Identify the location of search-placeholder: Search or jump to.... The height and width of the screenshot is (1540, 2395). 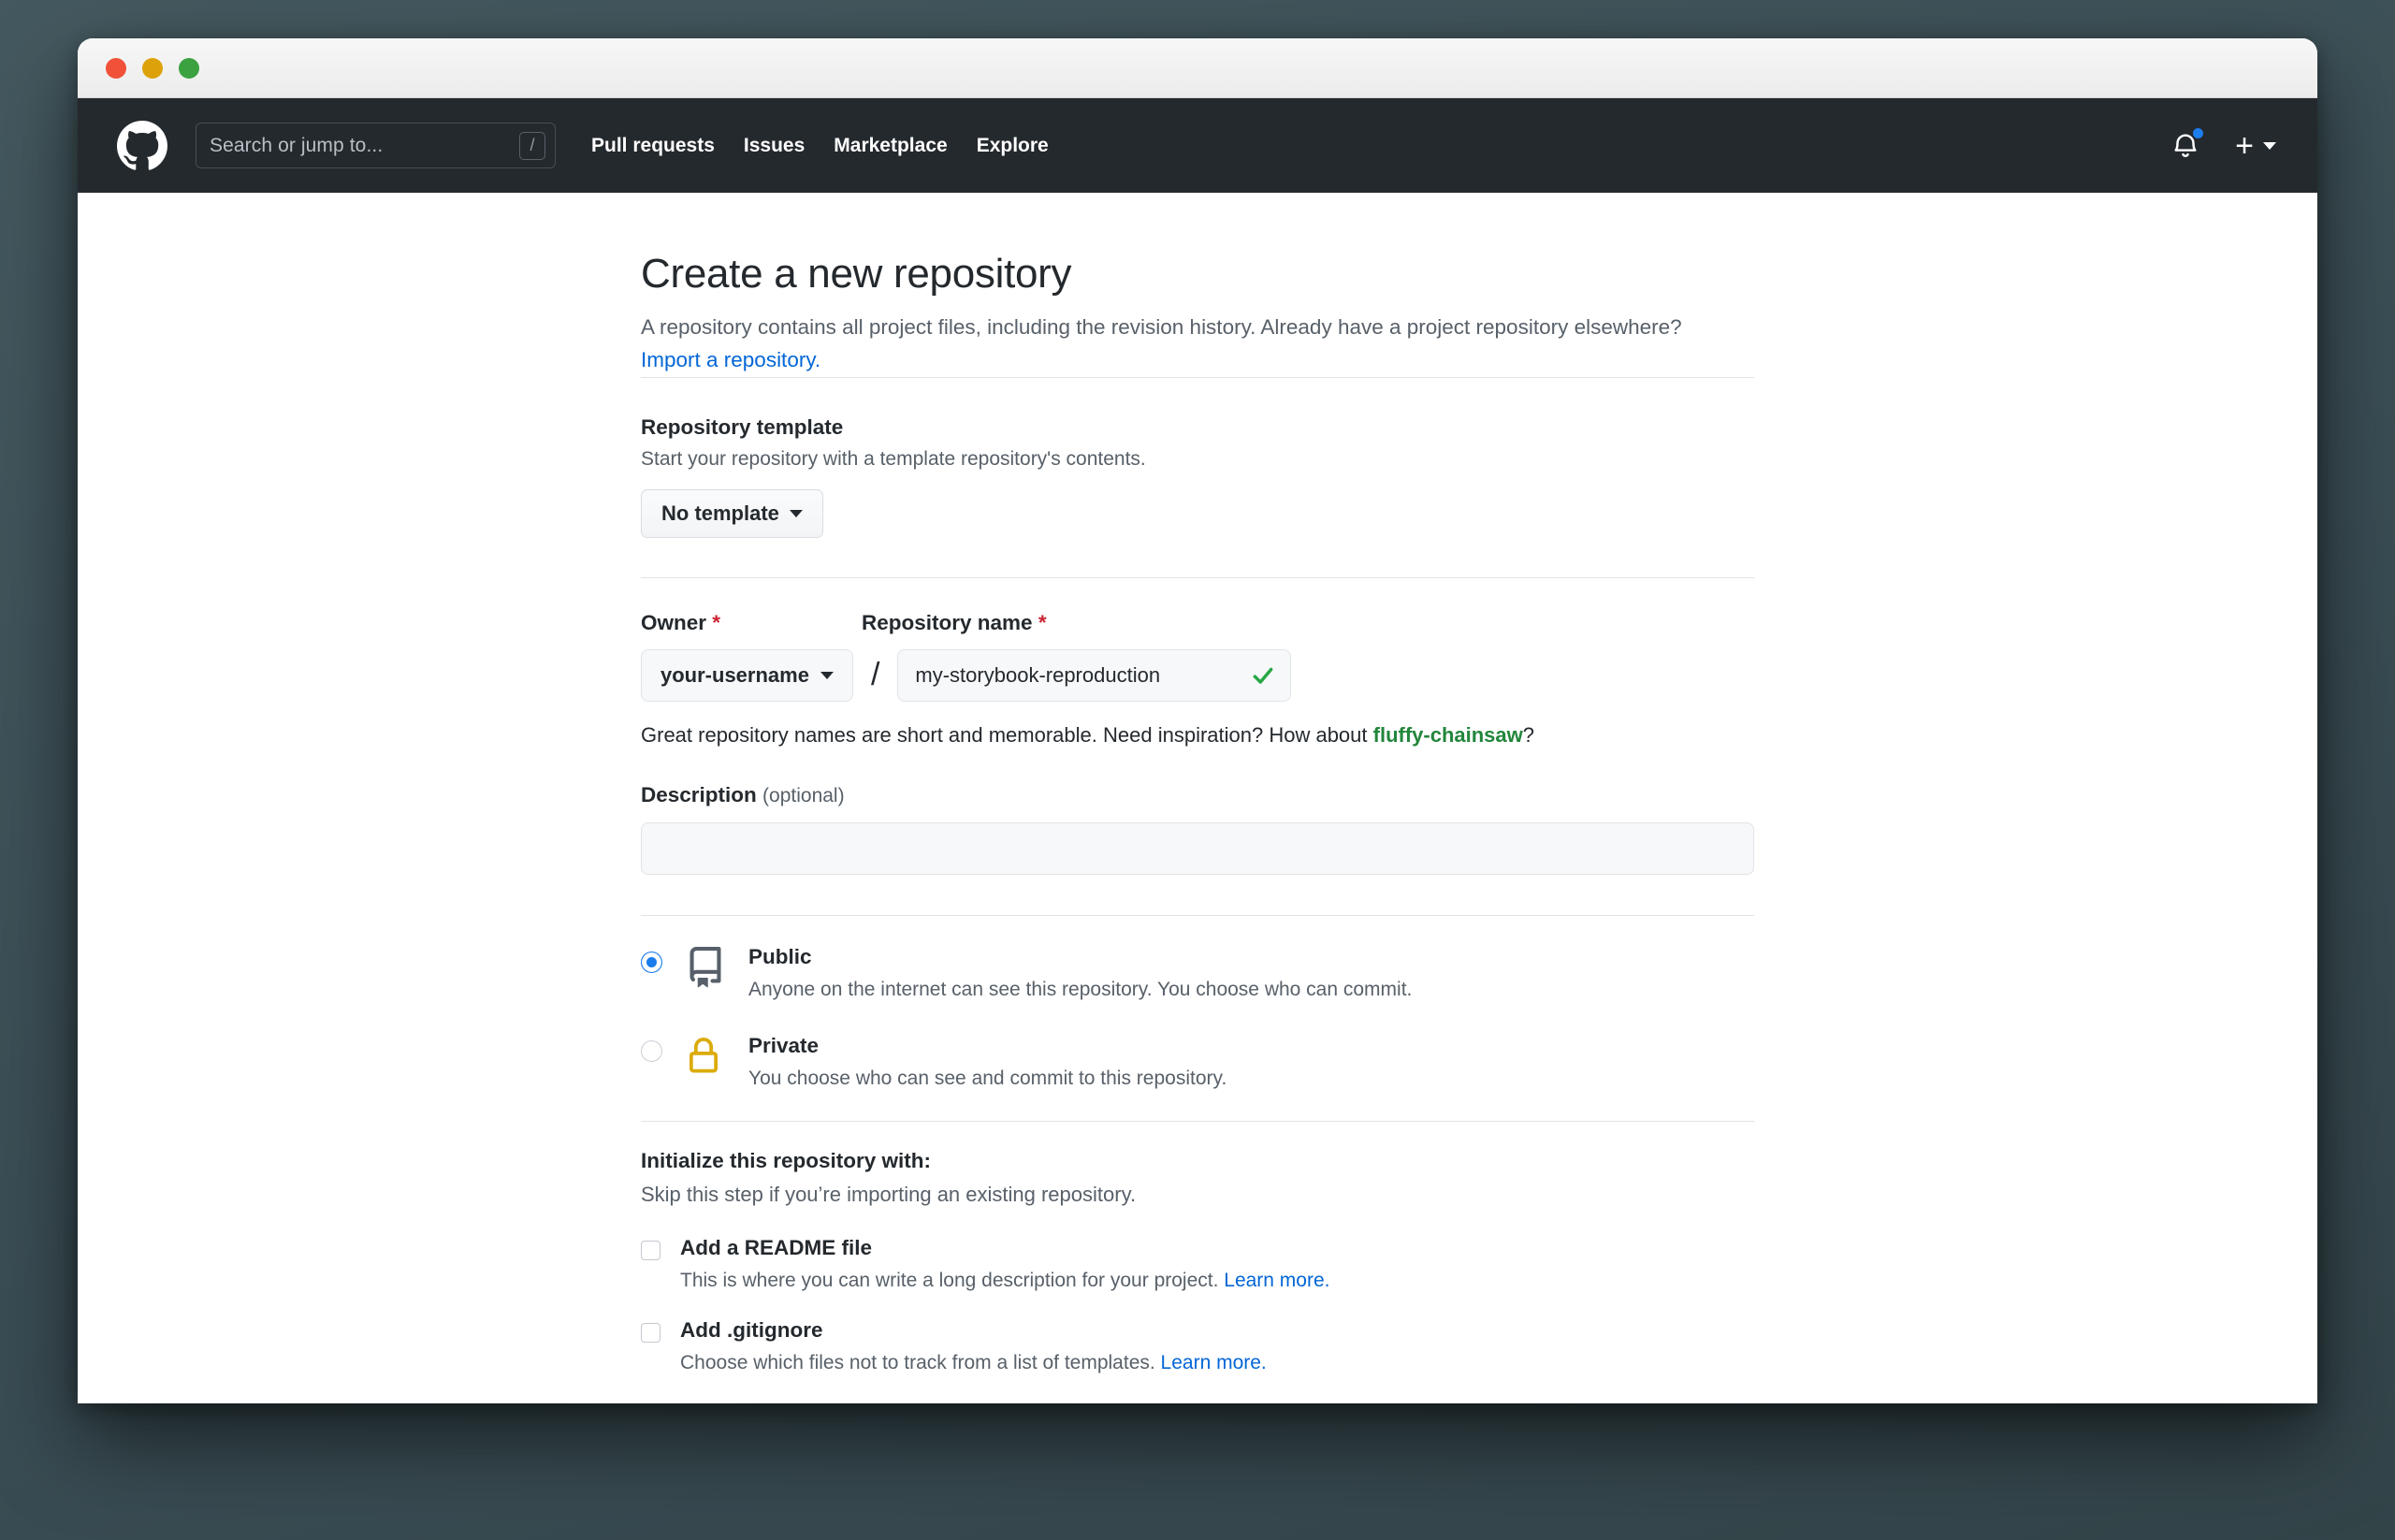
(297, 145).